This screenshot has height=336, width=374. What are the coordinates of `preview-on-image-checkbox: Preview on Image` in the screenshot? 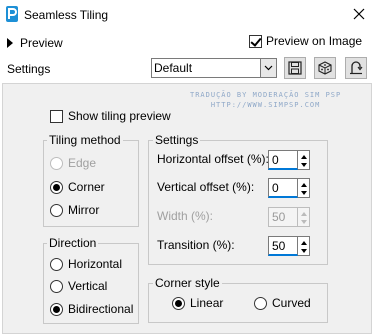 It's located at (305, 41).